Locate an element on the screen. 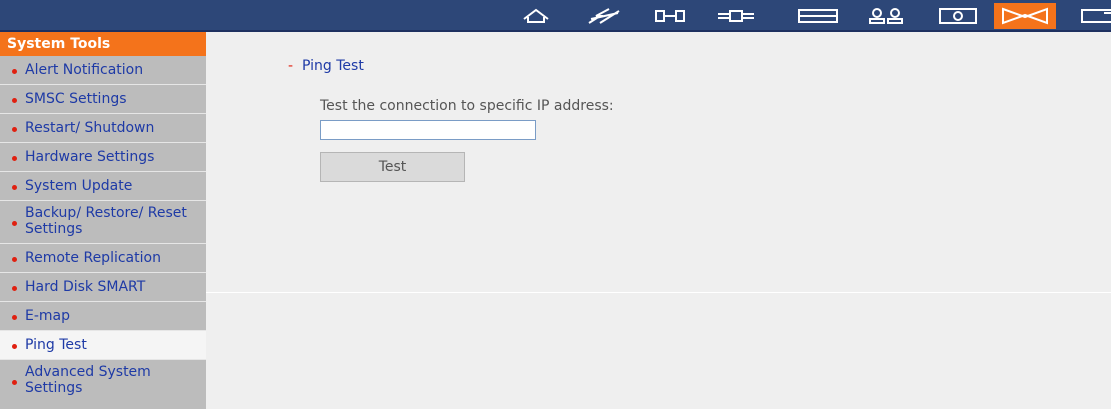  home-icon is located at coordinates (536, 16).